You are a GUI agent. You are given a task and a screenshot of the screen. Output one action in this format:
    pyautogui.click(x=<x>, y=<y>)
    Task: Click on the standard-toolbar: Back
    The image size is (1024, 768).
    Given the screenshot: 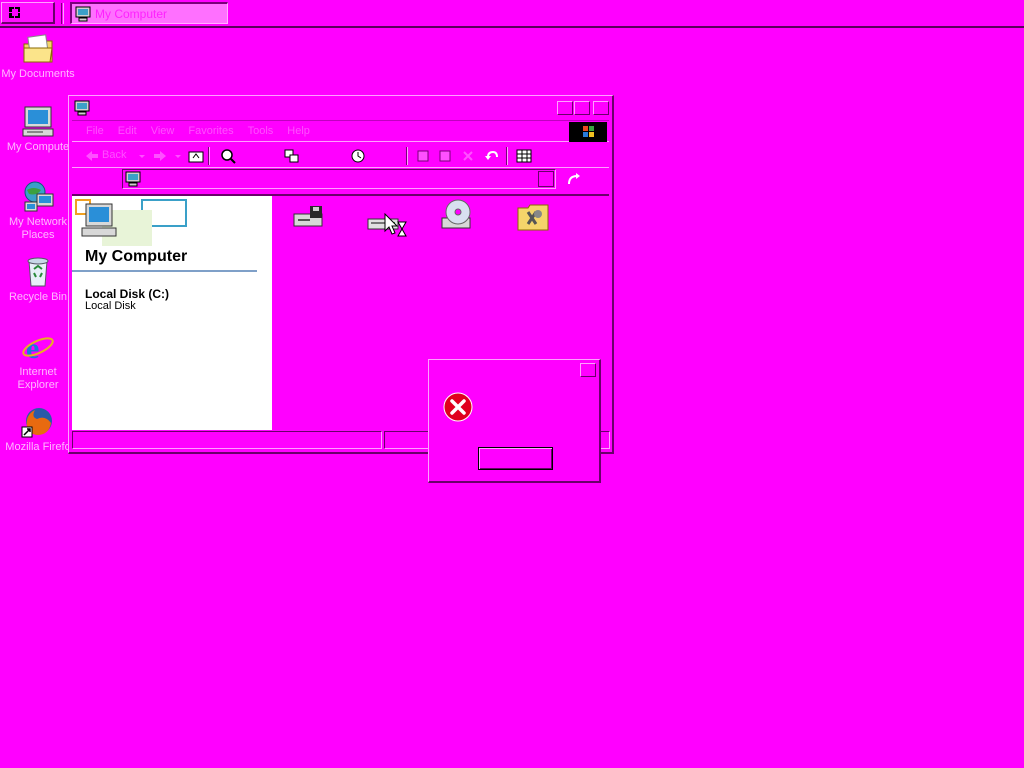 What is the action you would take?
    pyautogui.click(x=340, y=156)
    